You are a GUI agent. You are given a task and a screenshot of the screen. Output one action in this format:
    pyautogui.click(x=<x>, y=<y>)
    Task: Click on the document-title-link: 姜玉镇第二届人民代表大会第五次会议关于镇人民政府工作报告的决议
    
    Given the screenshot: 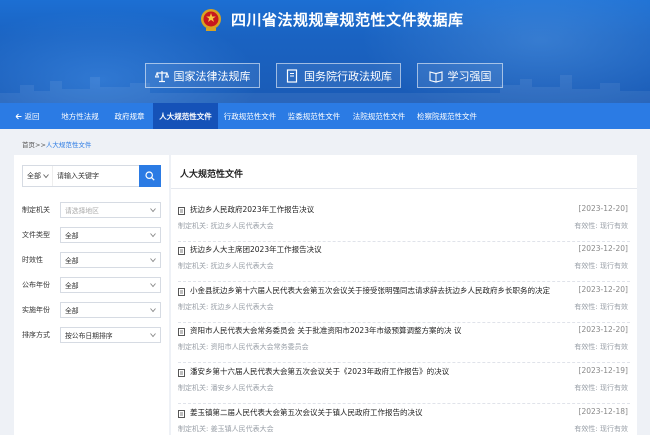 What is the action you would take?
    pyautogui.click(x=375, y=412)
    